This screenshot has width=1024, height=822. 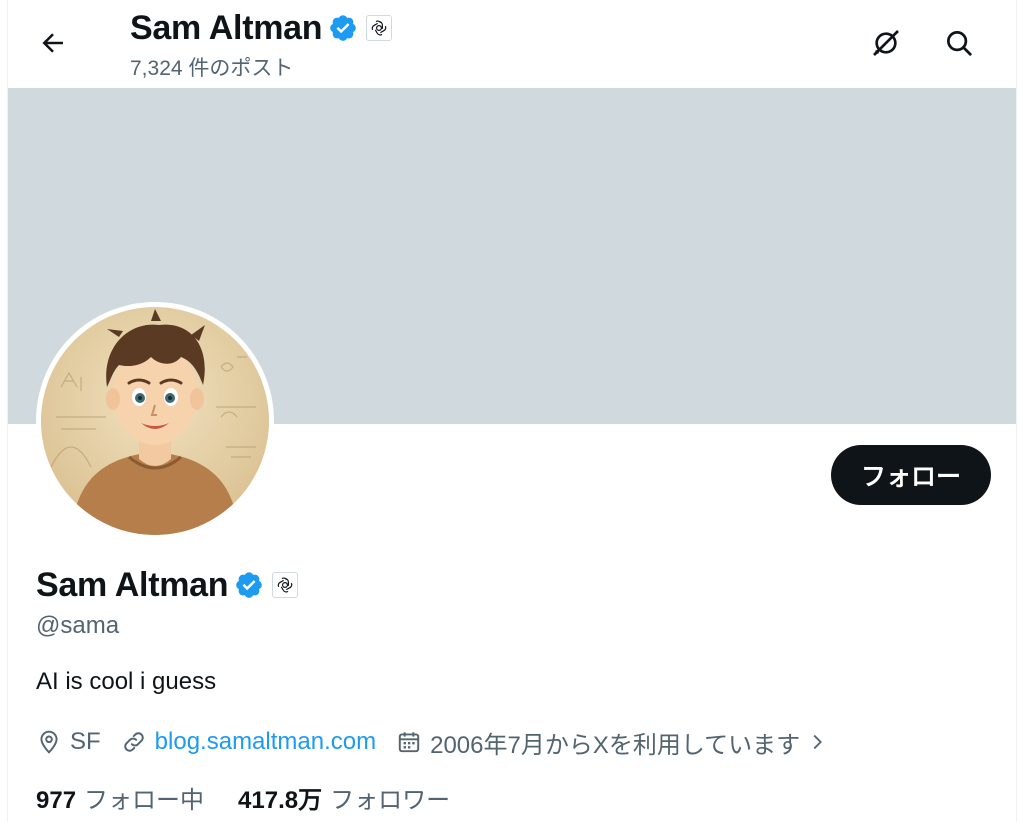 What do you see at coordinates (817, 742) in the screenshot?
I see `chevron-right-icon` at bounding box center [817, 742].